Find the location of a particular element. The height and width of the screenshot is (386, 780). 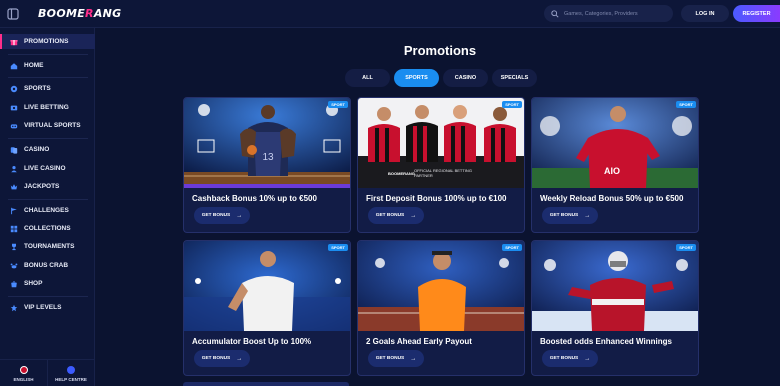

svg-text: 13 is located at coordinates (268, 157).